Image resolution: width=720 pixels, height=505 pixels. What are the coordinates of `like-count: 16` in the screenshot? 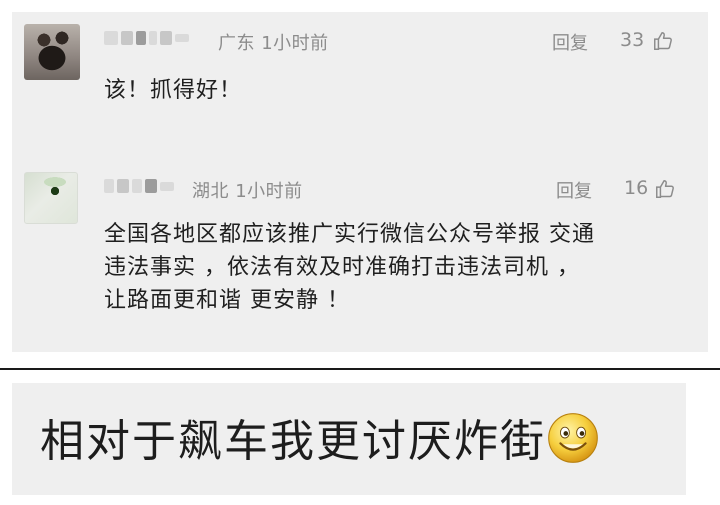 It's located at (636, 188).